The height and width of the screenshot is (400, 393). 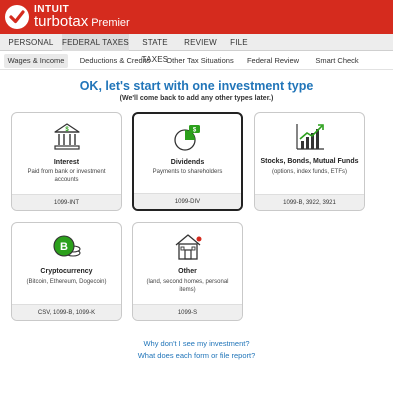 I want to click on card-title: Dividends, so click(x=187, y=162).